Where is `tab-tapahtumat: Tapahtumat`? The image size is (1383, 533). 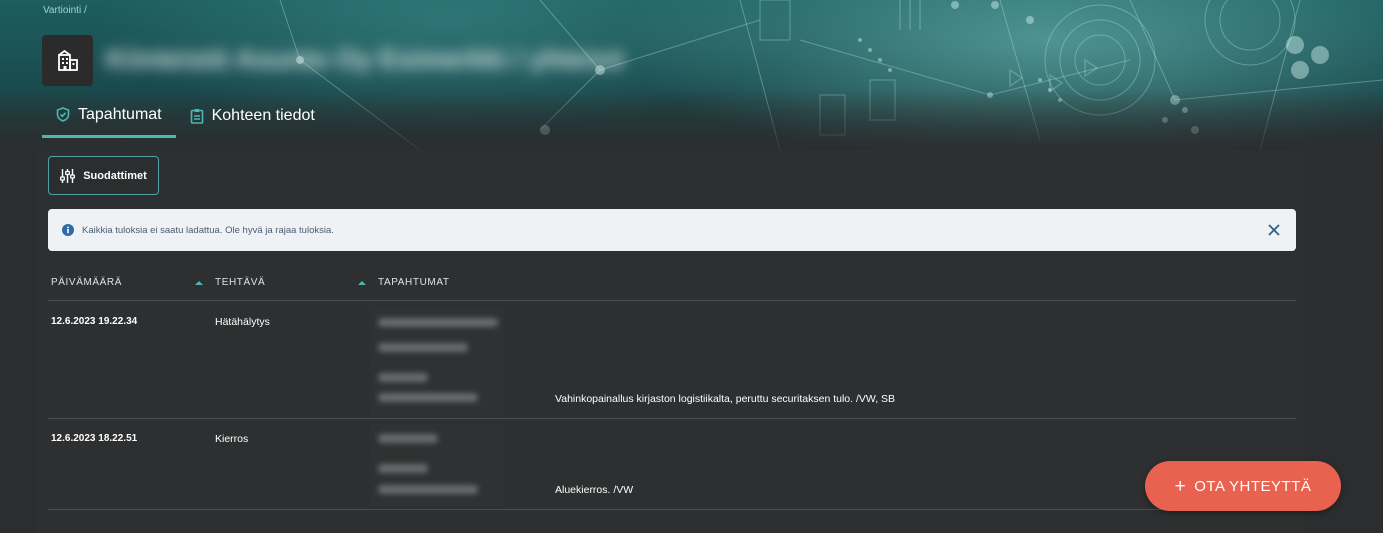
tab-tapahtumat: Tapahtumat is located at coordinates (109, 118).